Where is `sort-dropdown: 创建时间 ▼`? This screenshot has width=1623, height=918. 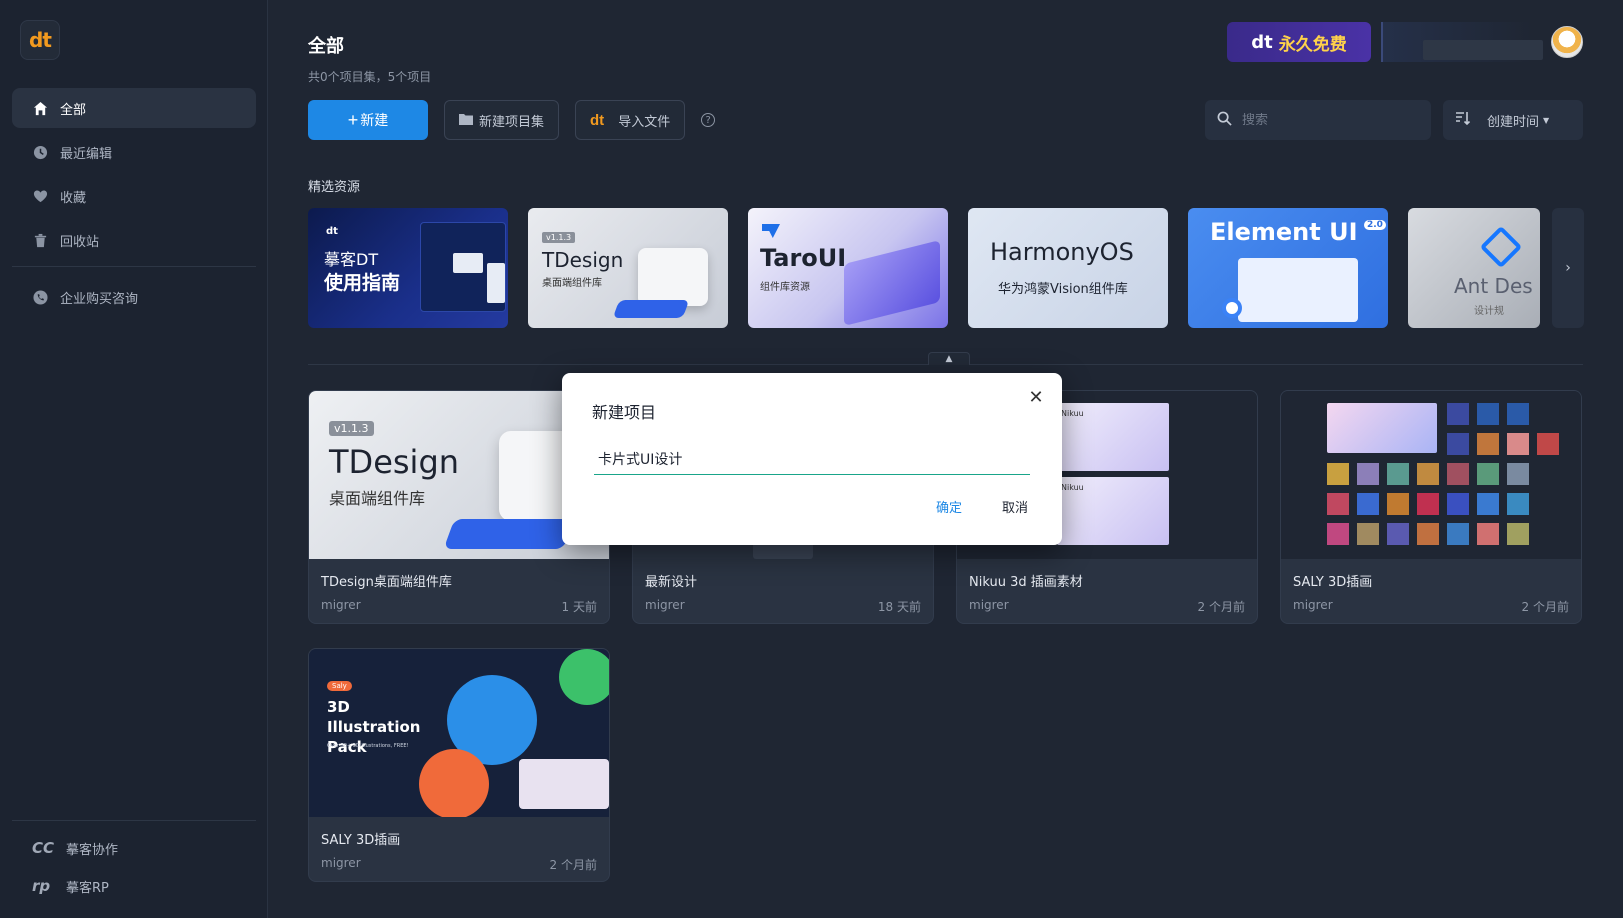
sort-dropdown: 创建时间 ▼ is located at coordinates (1513, 120).